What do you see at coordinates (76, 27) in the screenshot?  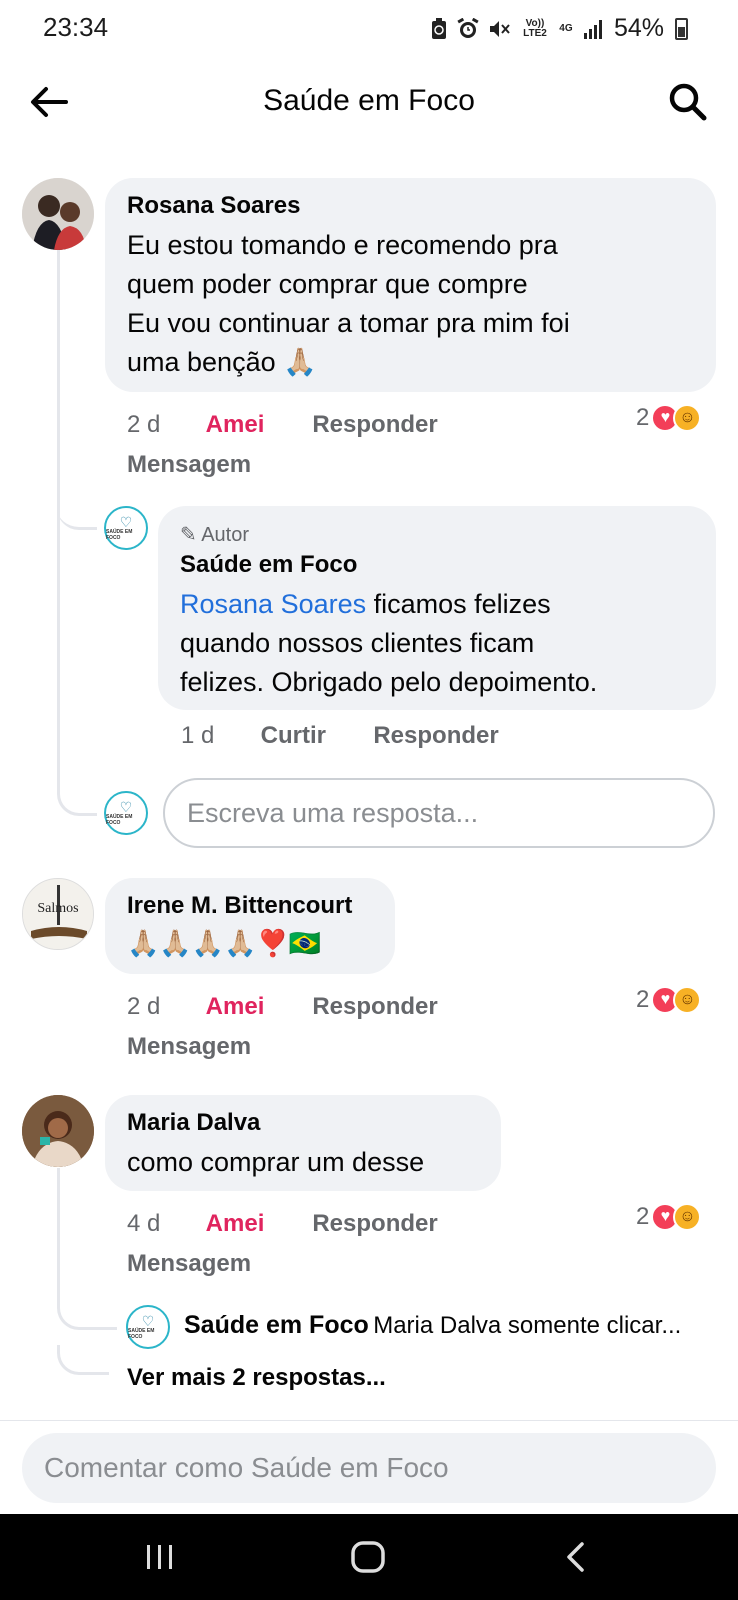 I see `status-time: 23:34` at bounding box center [76, 27].